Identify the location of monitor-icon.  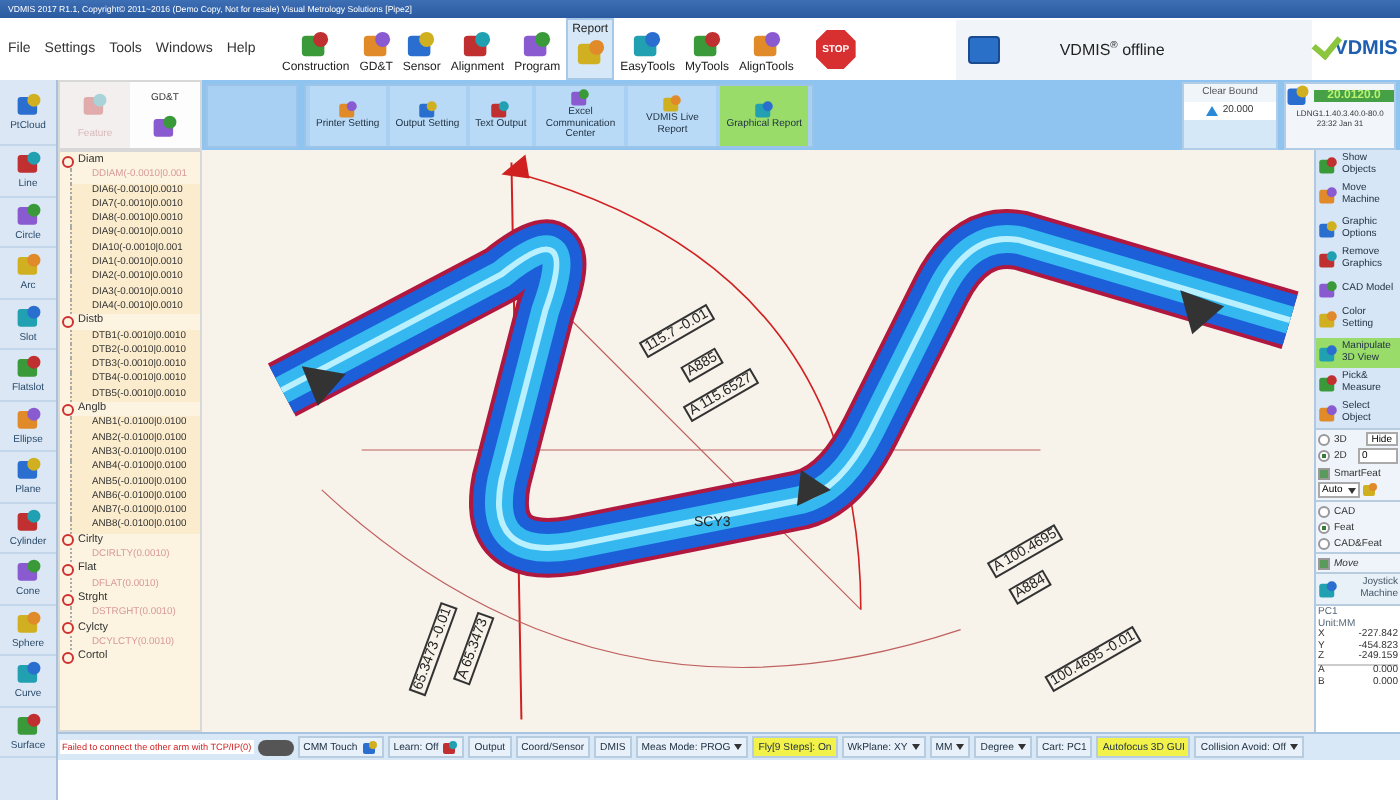
(983, 49).